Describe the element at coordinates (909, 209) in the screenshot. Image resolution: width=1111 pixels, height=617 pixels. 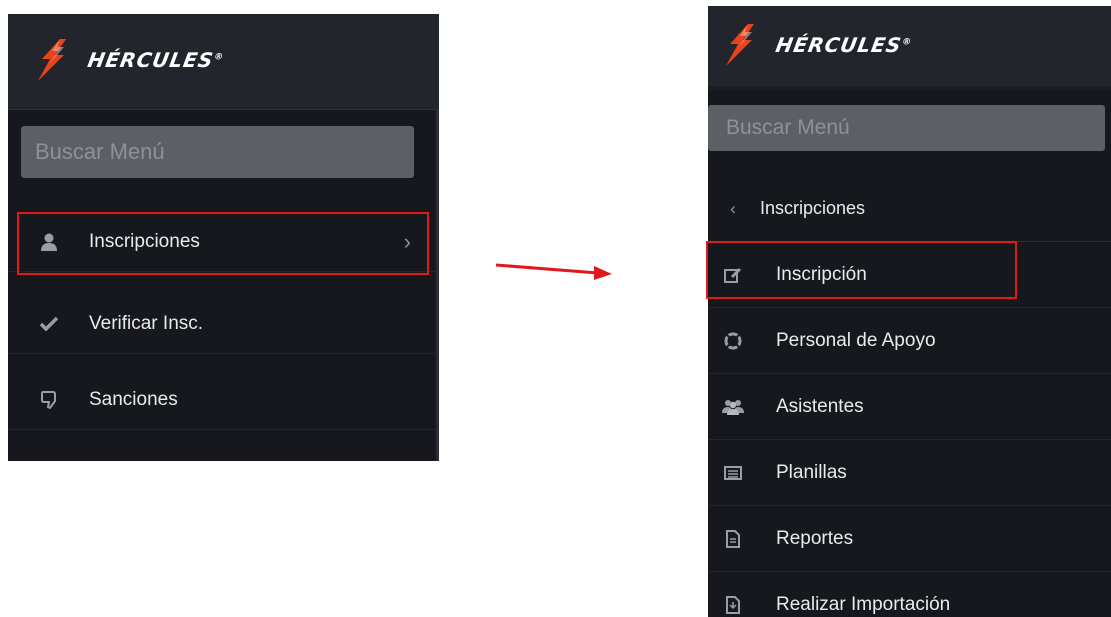
I see `sidebar-back-inscripciones: ‹ Inscripciones` at that location.